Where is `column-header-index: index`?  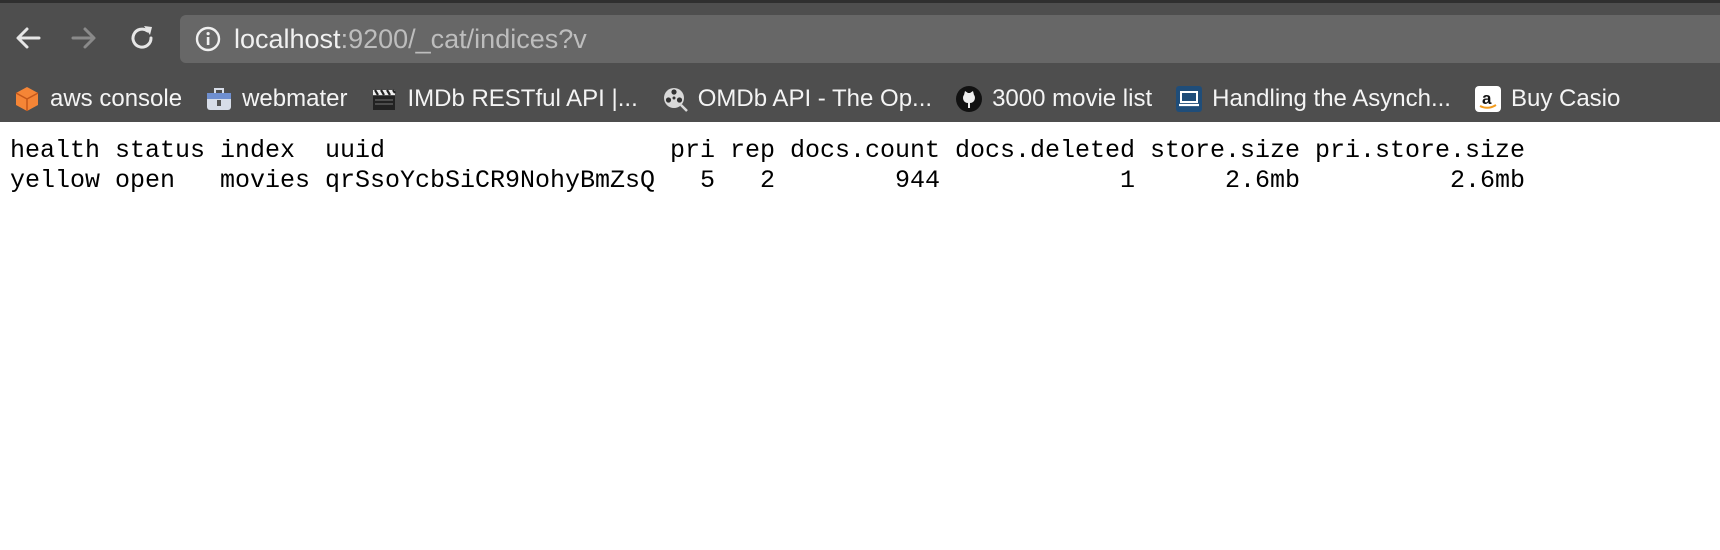 column-header-index: index is located at coordinates (258, 150).